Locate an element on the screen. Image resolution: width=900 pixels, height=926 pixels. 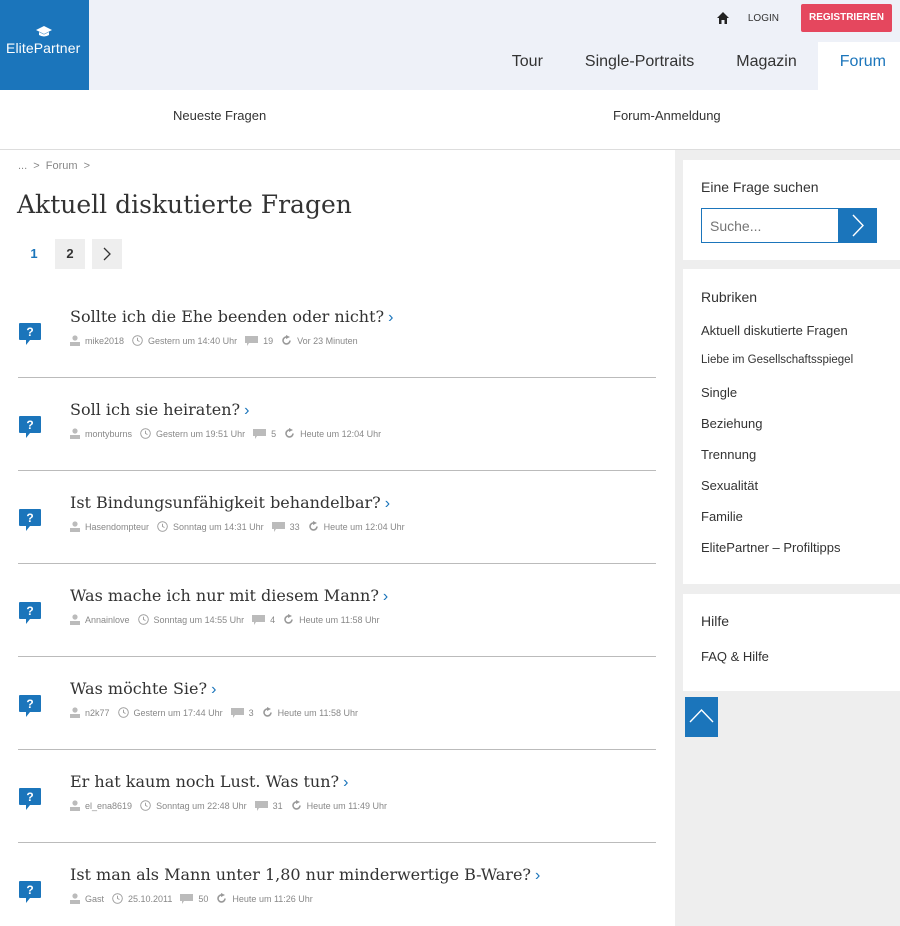
category-link: Aktuell diskutierte Fragen is located at coordinates (777, 338).